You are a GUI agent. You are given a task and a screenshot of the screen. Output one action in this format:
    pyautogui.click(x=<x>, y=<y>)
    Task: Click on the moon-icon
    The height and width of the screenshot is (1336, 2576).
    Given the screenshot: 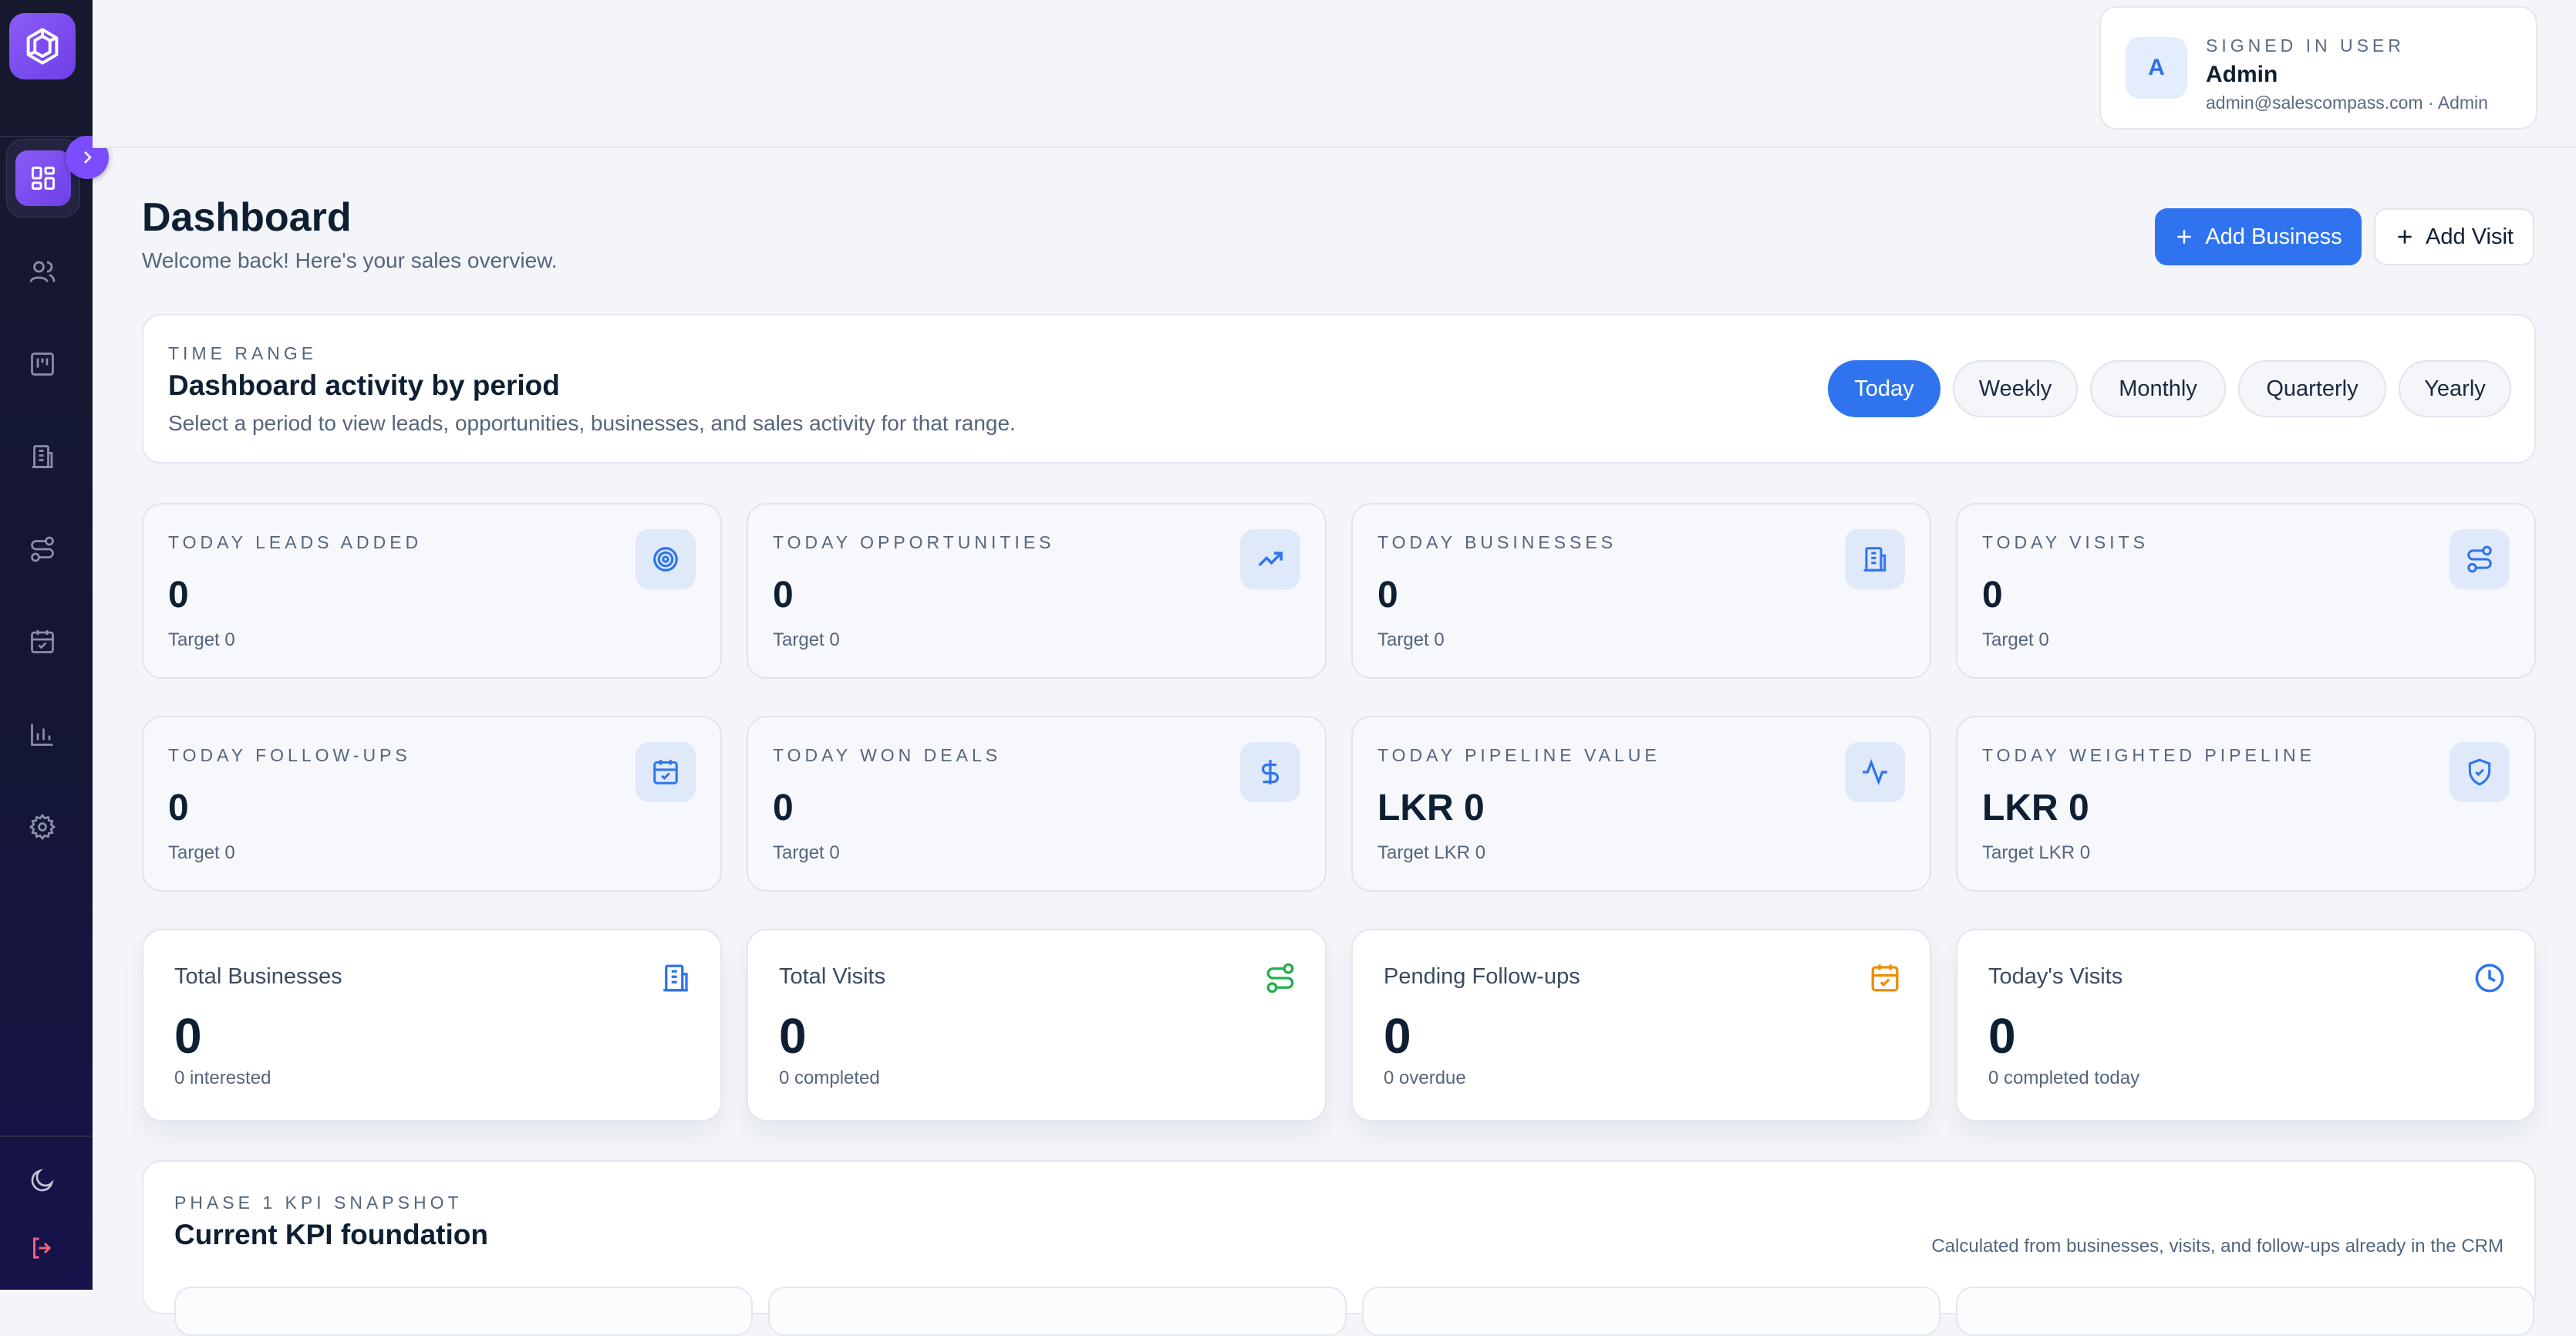 What is the action you would take?
    pyautogui.click(x=42, y=1180)
    